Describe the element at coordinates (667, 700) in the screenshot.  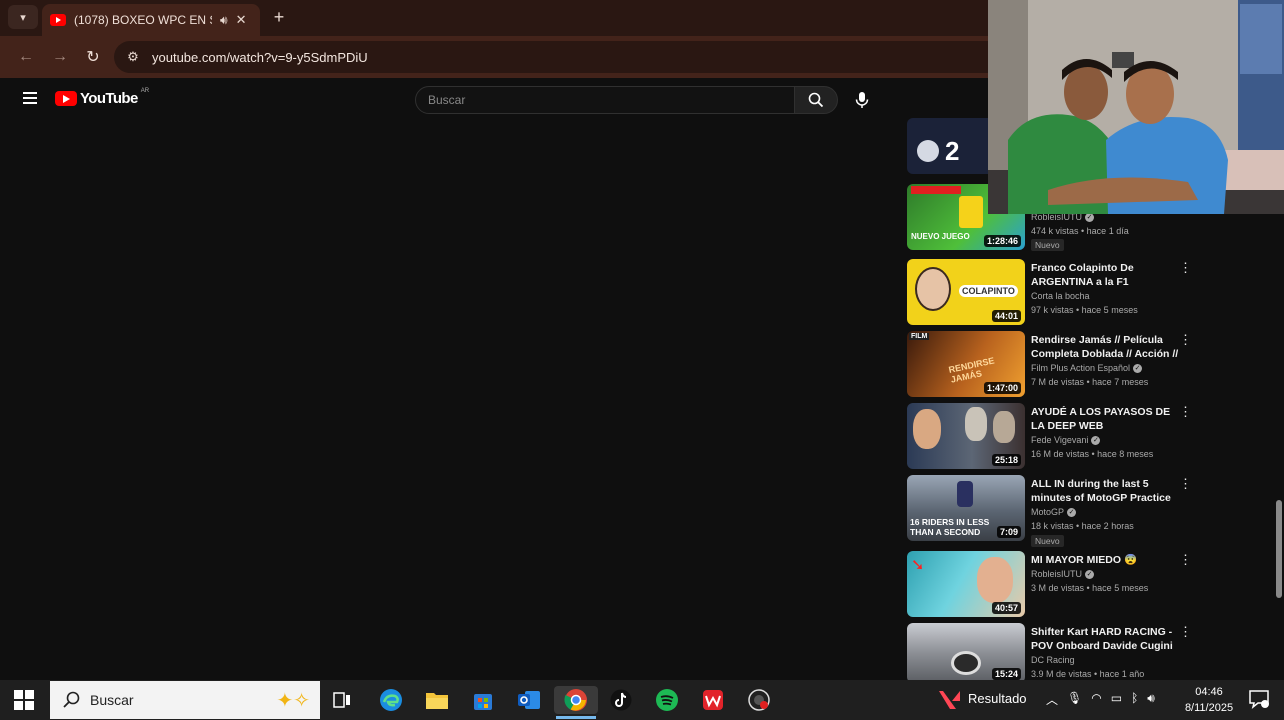
I see `spotify-icon` at that location.